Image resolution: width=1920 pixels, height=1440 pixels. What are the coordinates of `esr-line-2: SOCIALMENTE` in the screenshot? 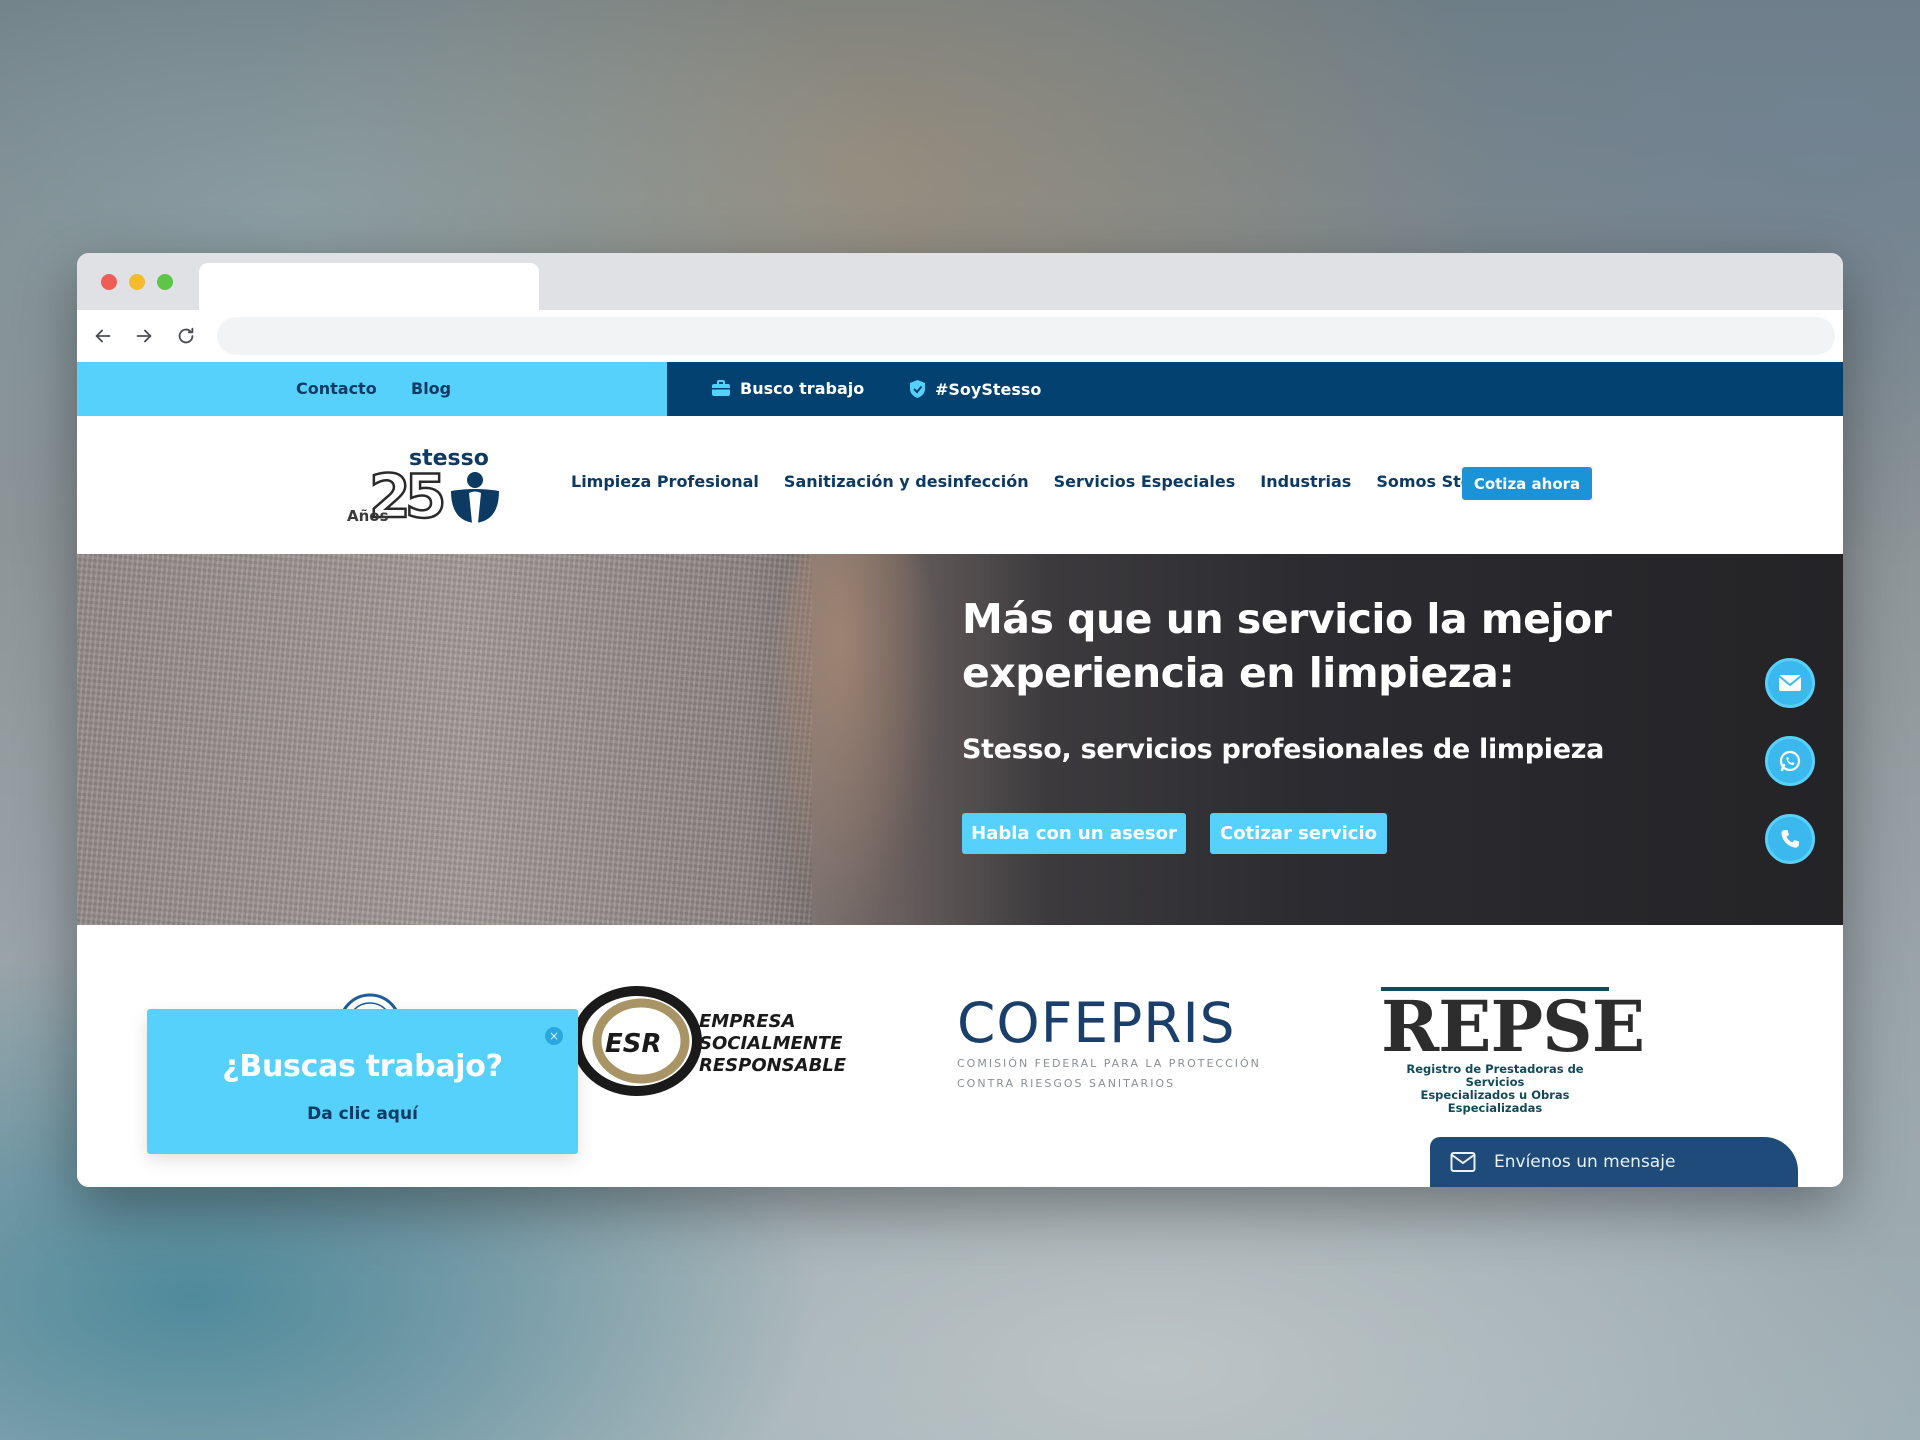 It's located at (771, 1043).